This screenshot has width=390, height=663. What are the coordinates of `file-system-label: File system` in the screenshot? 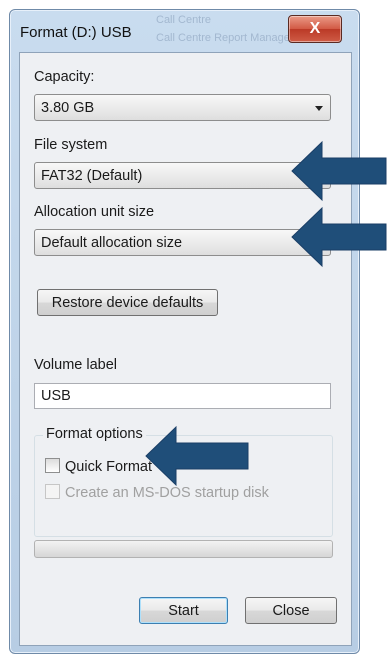 It's located at (71, 145).